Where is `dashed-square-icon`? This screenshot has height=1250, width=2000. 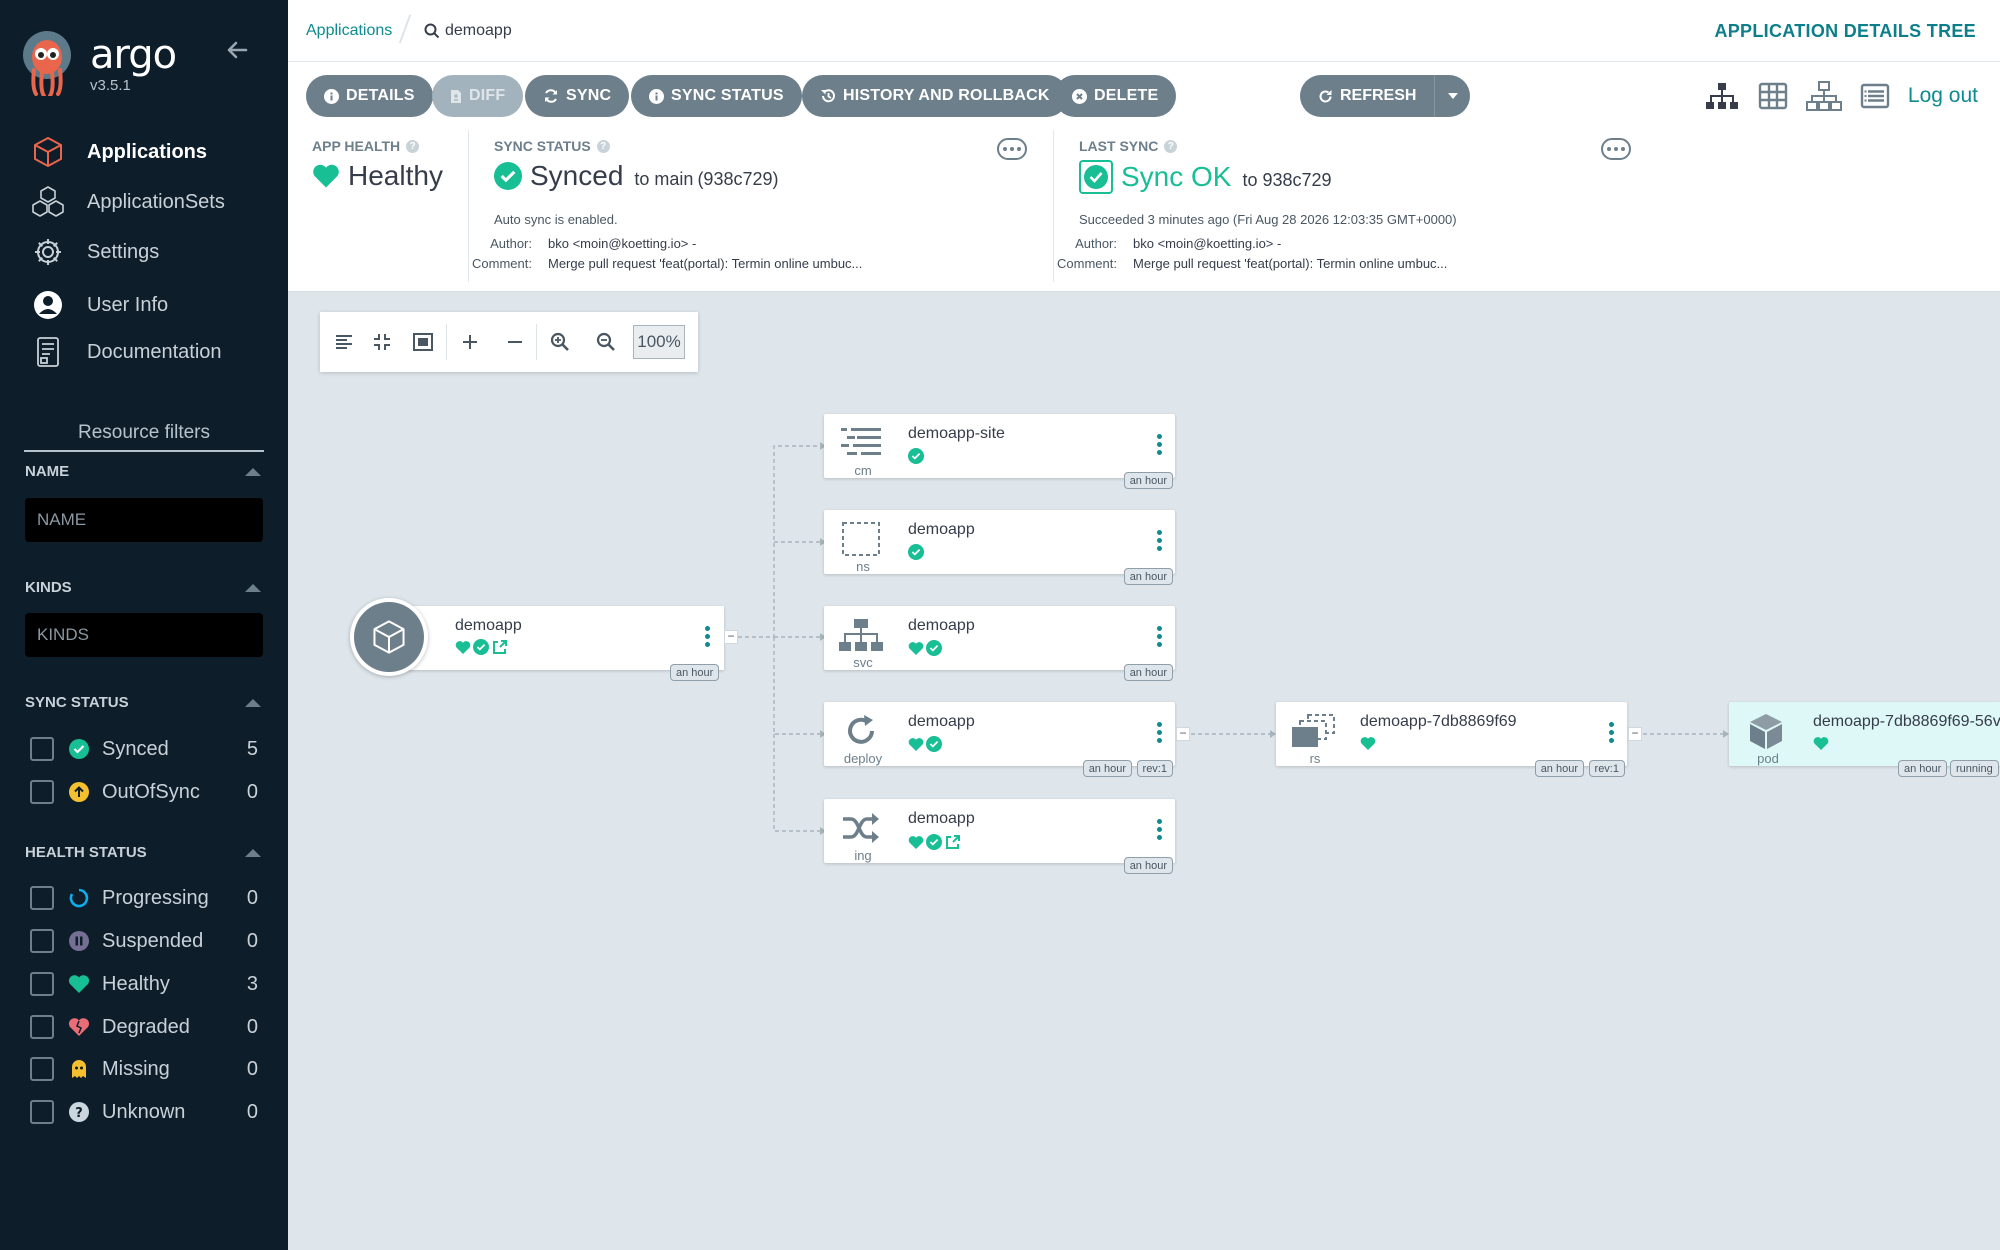 dashed-square-icon is located at coordinates (861, 539).